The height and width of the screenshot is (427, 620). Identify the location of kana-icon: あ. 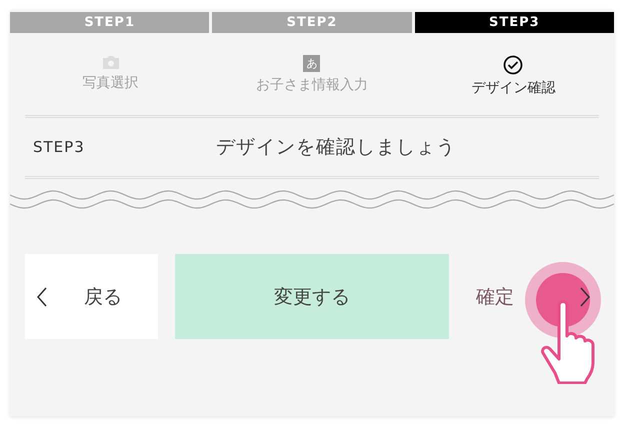
(311, 63).